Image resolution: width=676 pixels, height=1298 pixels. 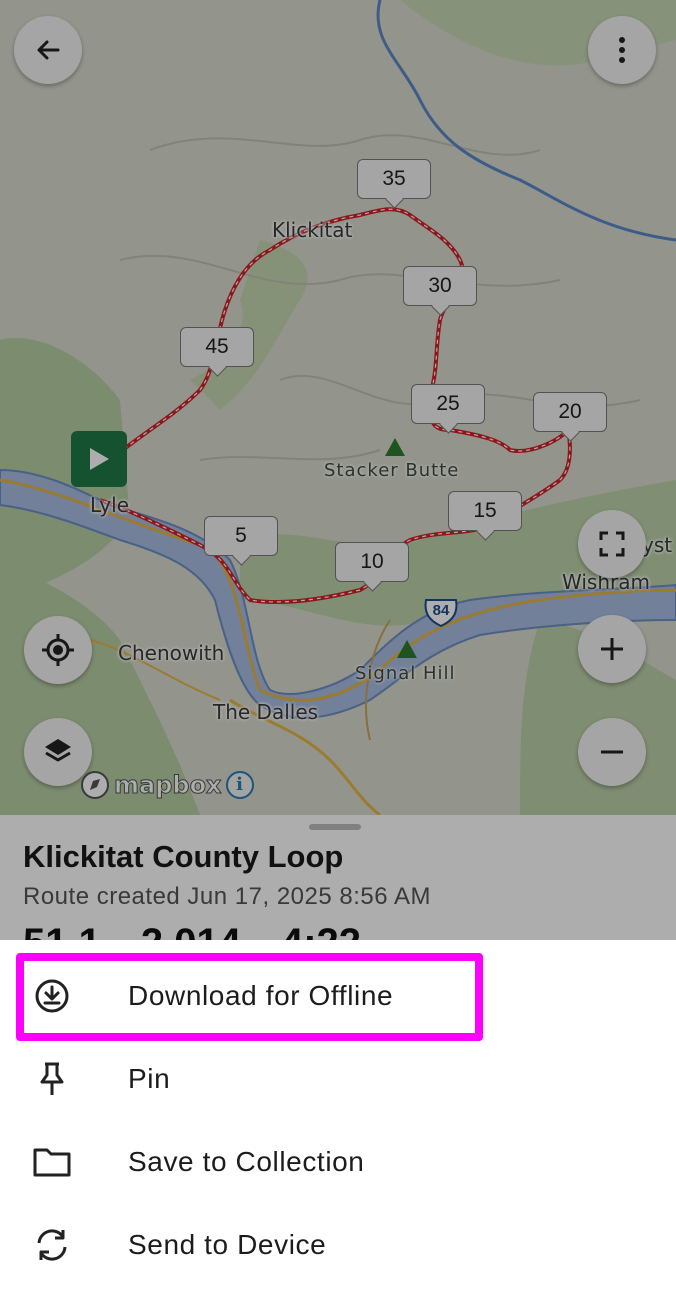 I want to click on place-label-klickitat: Klickitat, so click(x=312, y=230).